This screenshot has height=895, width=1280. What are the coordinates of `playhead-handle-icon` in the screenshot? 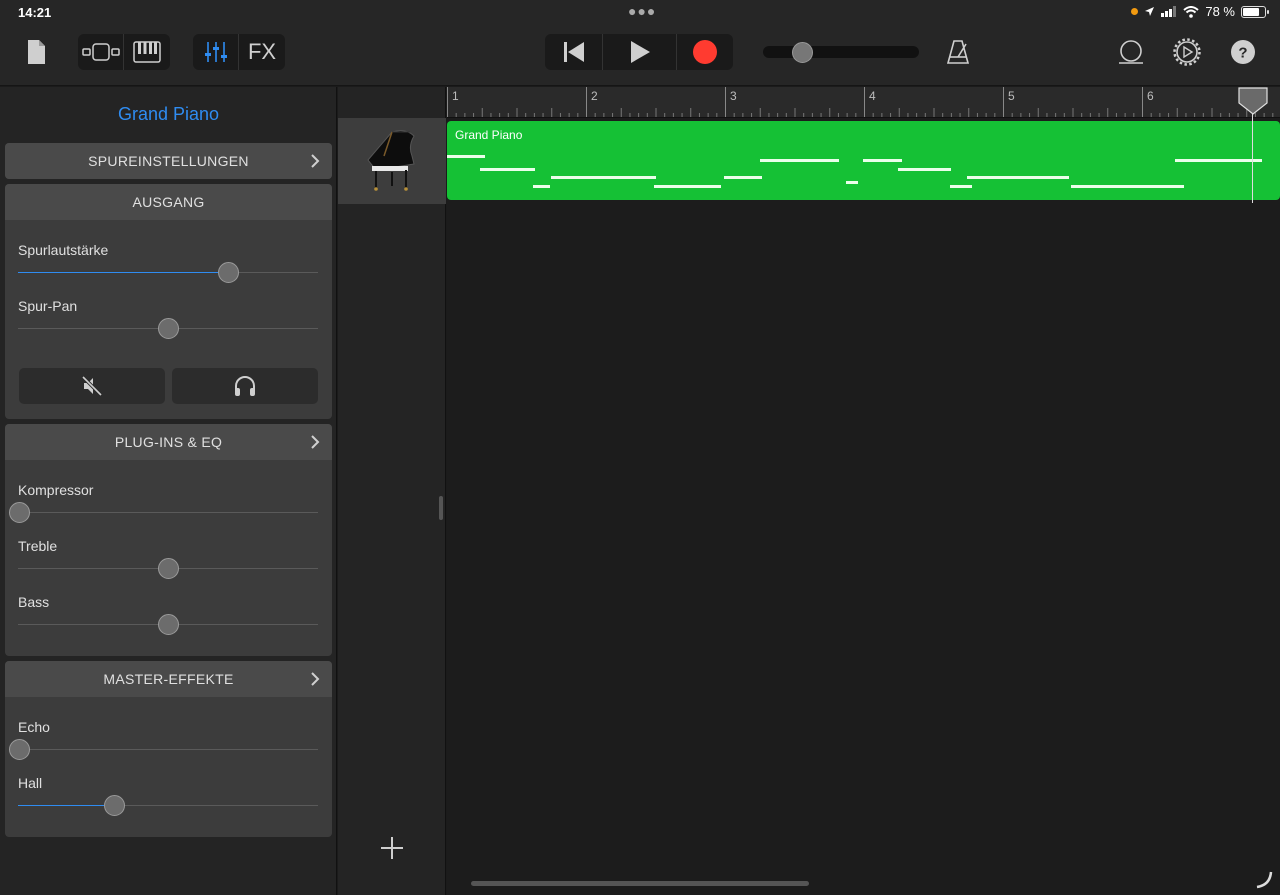 It's located at (1253, 101).